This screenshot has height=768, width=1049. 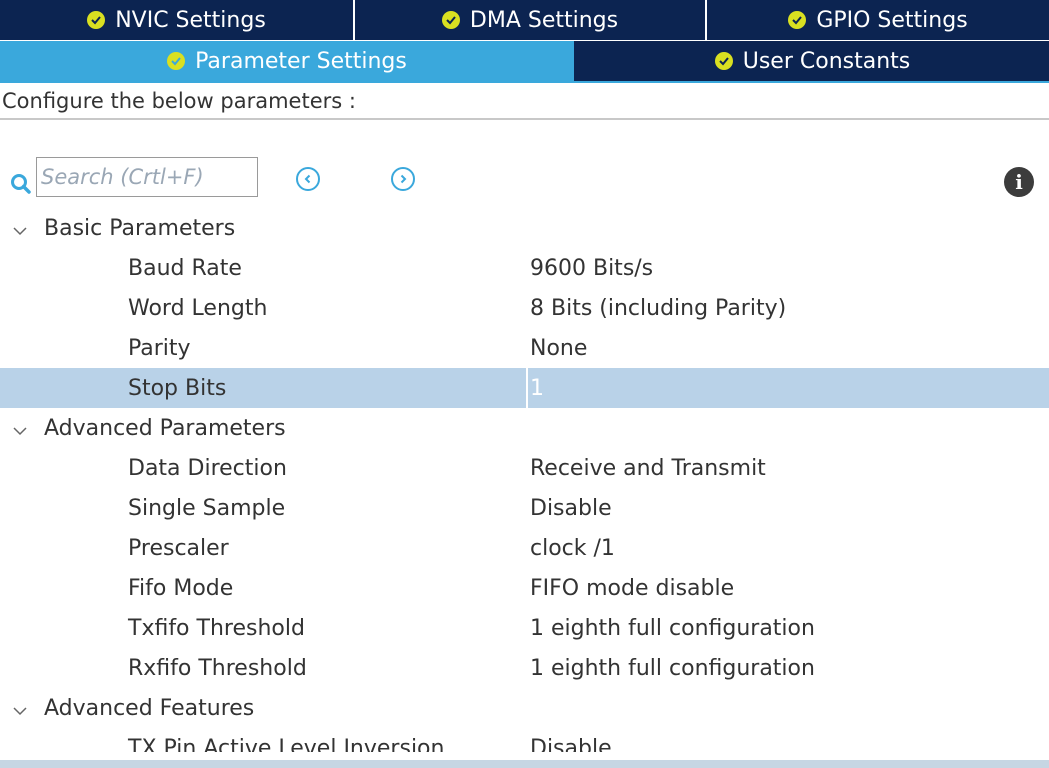 What do you see at coordinates (544, 20) in the screenshot?
I see `tab-label: DMA Settings` at bounding box center [544, 20].